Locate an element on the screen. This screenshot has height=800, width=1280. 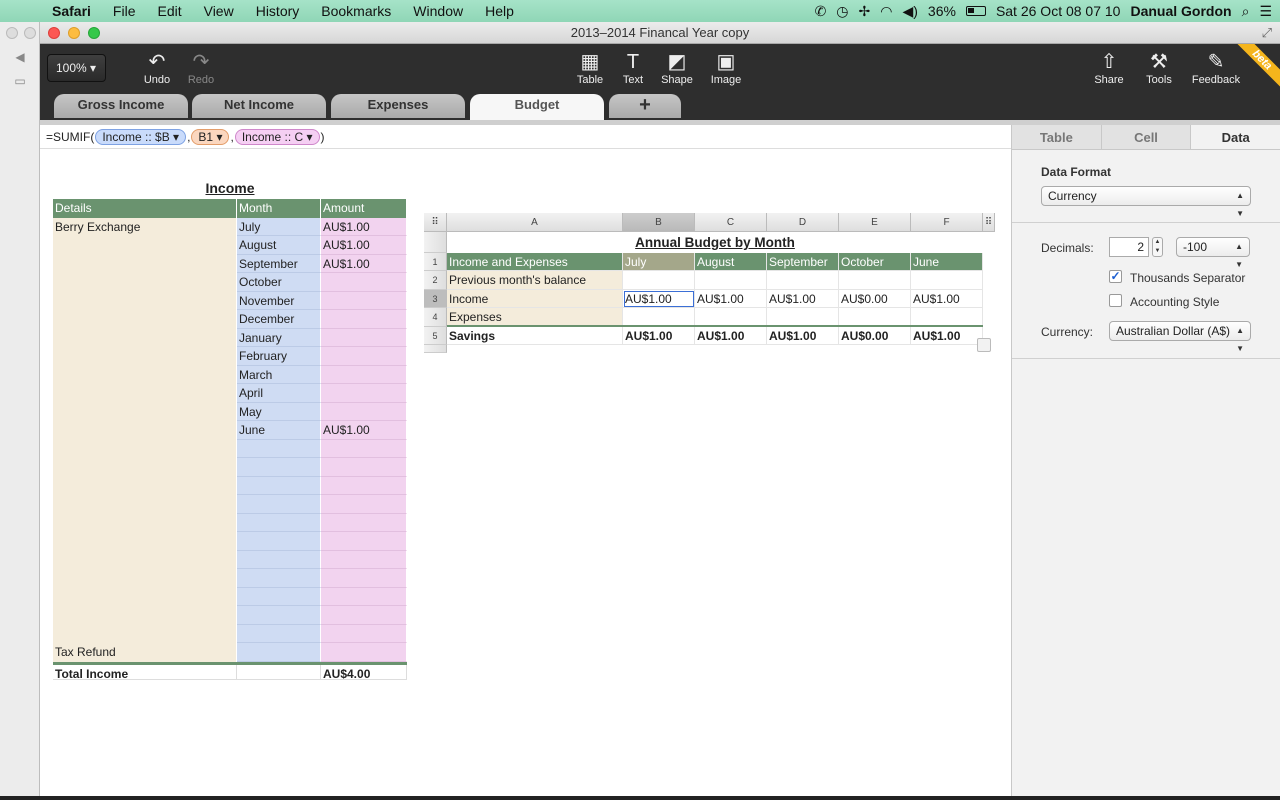
row-header-5: 5 is located at coordinates (435, 336).